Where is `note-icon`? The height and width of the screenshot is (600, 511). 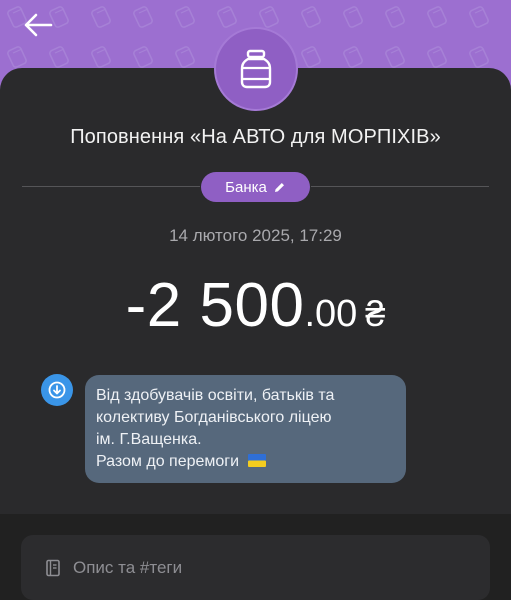
note-icon is located at coordinates (53, 567).